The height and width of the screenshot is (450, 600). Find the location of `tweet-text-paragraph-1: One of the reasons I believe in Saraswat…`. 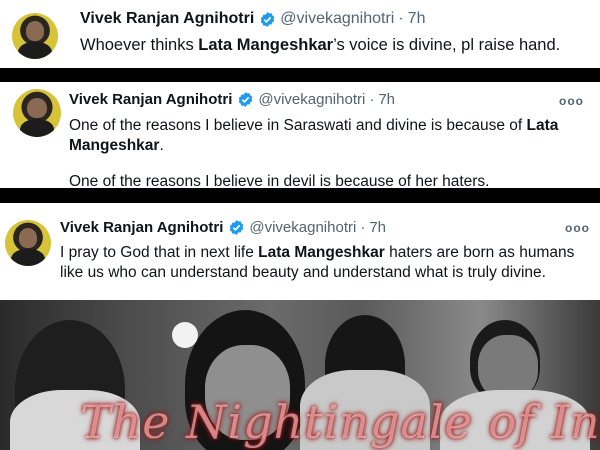

tweet-text-paragraph-1: One of the reasons I believe in Saraswat… is located at coordinates (329, 136).